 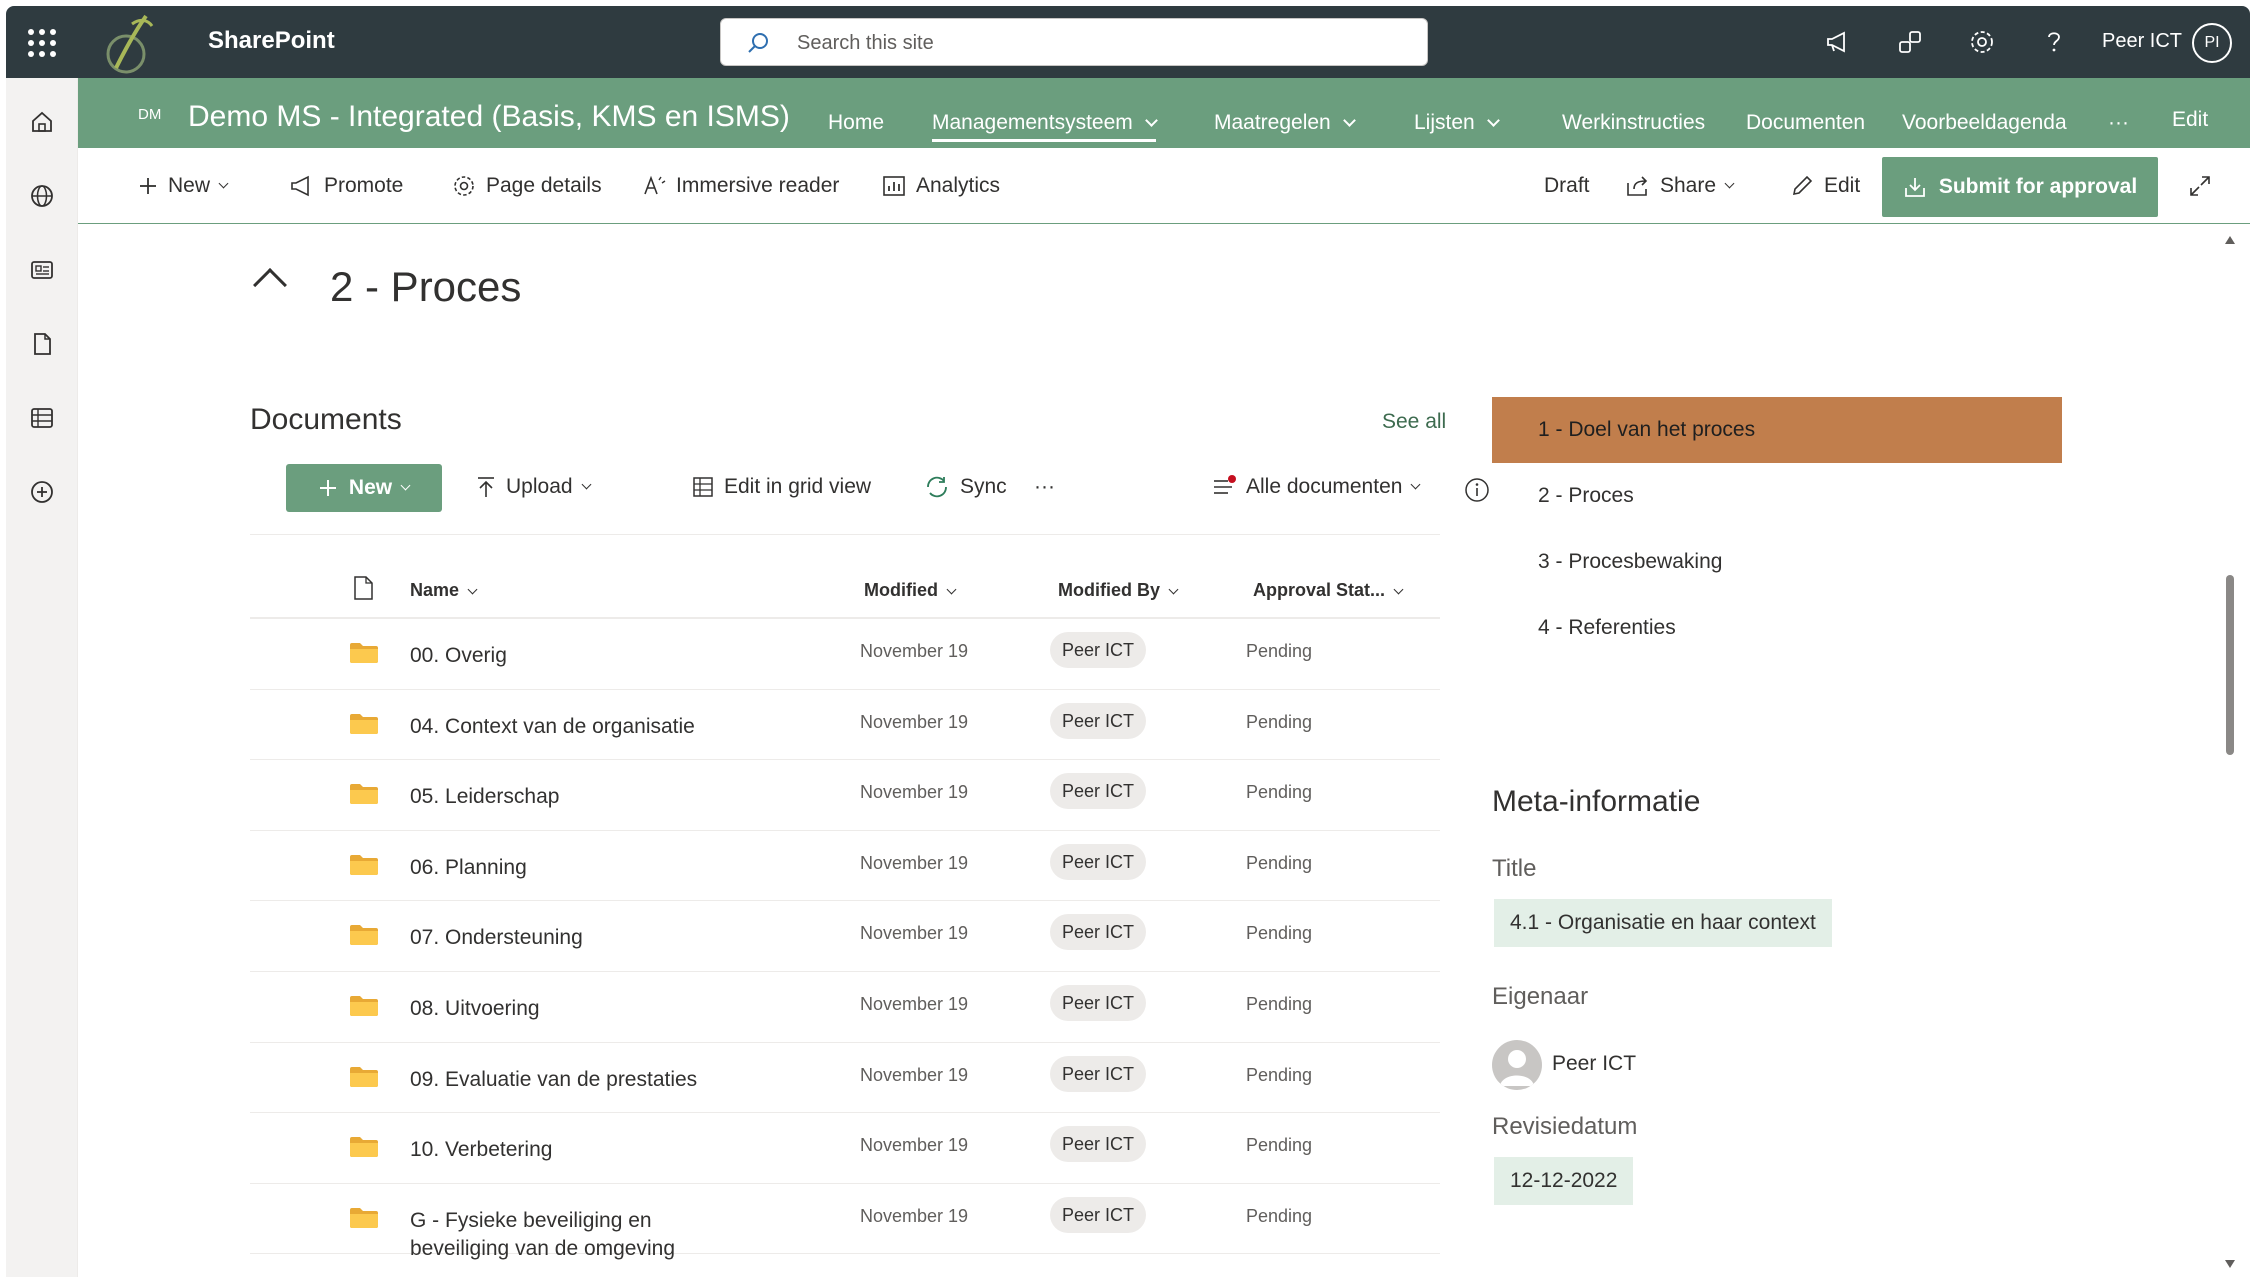 I want to click on scroll-down-icon, so click(x=2230, y=1264).